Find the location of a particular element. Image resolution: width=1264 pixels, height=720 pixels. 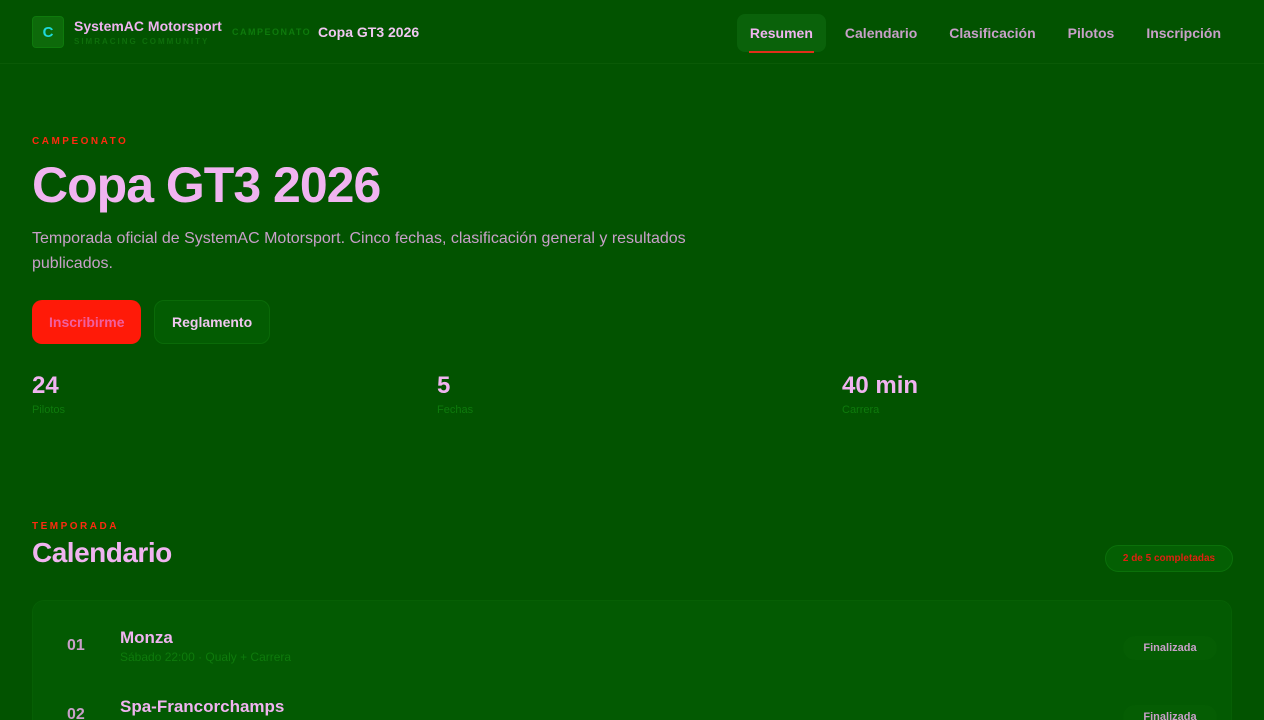

stat-label: Fechas is located at coordinates (455, 410).